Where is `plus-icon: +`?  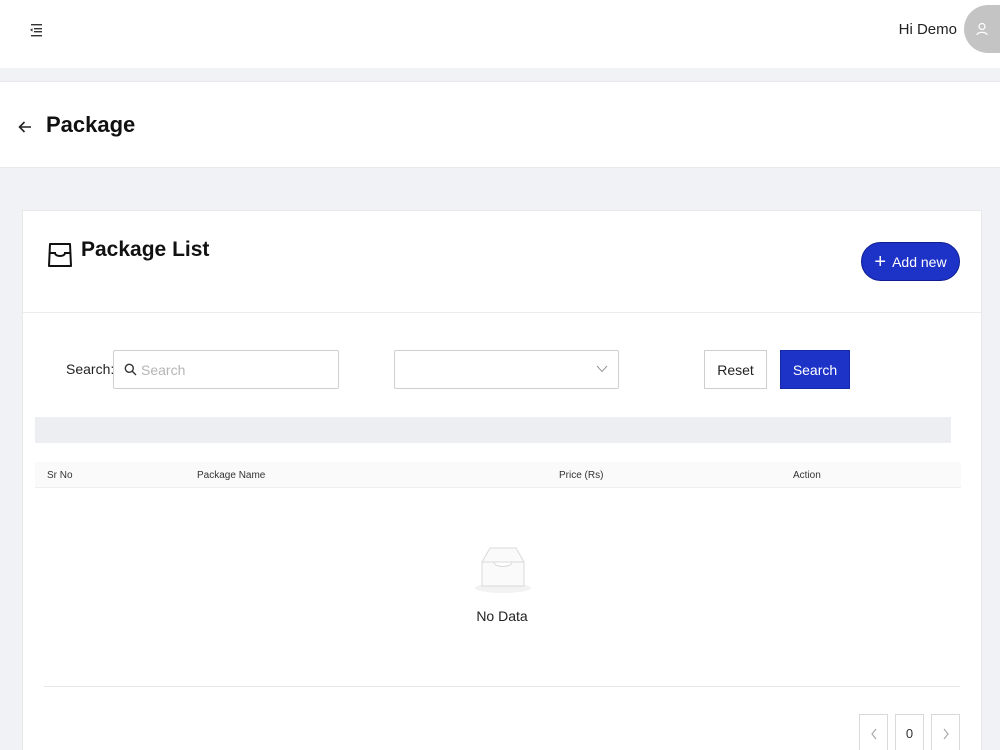 plus-icon: + is located at coordinates (880, 262).